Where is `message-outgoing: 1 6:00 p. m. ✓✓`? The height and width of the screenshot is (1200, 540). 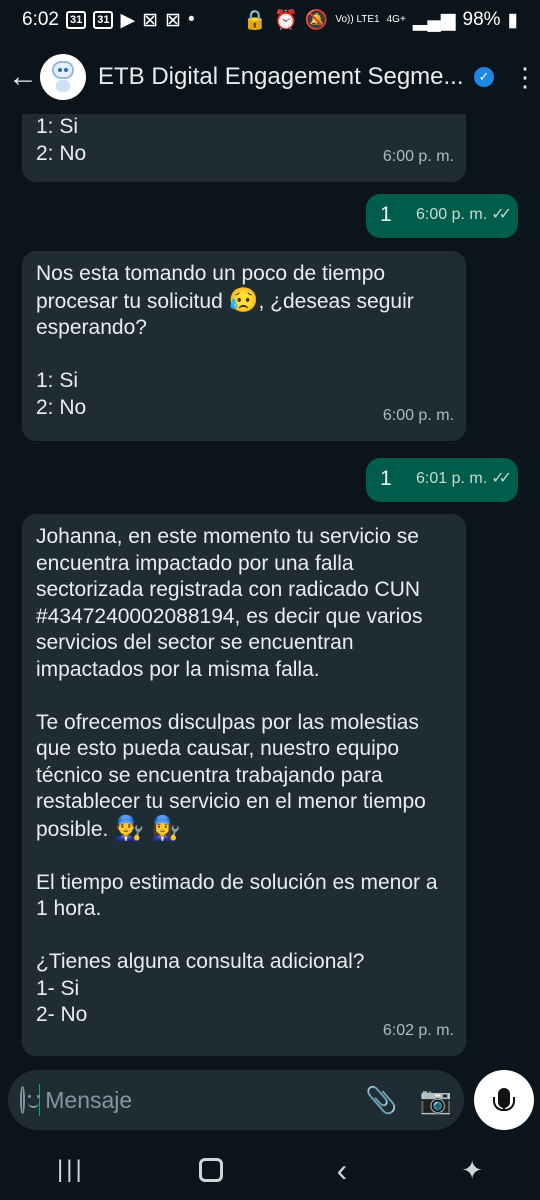
message-outgoing: 1 6:00 p. m. ✓✓ is located at coordinates (442, 216).